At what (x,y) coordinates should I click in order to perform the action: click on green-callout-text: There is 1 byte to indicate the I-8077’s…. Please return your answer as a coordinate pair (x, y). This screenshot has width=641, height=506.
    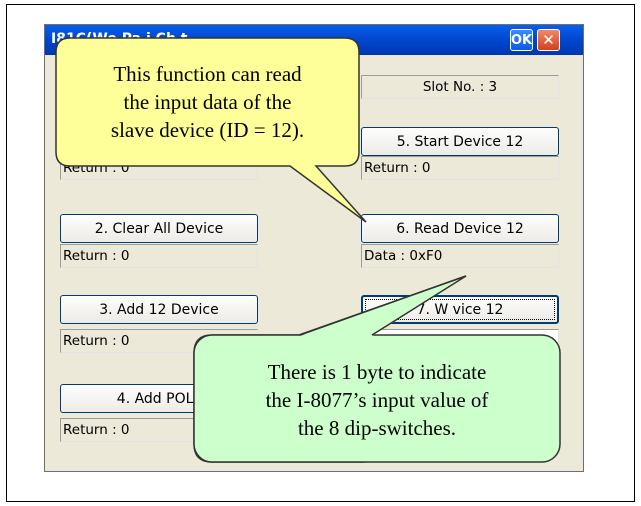
    Looking at the image, I should click on (377, 400).